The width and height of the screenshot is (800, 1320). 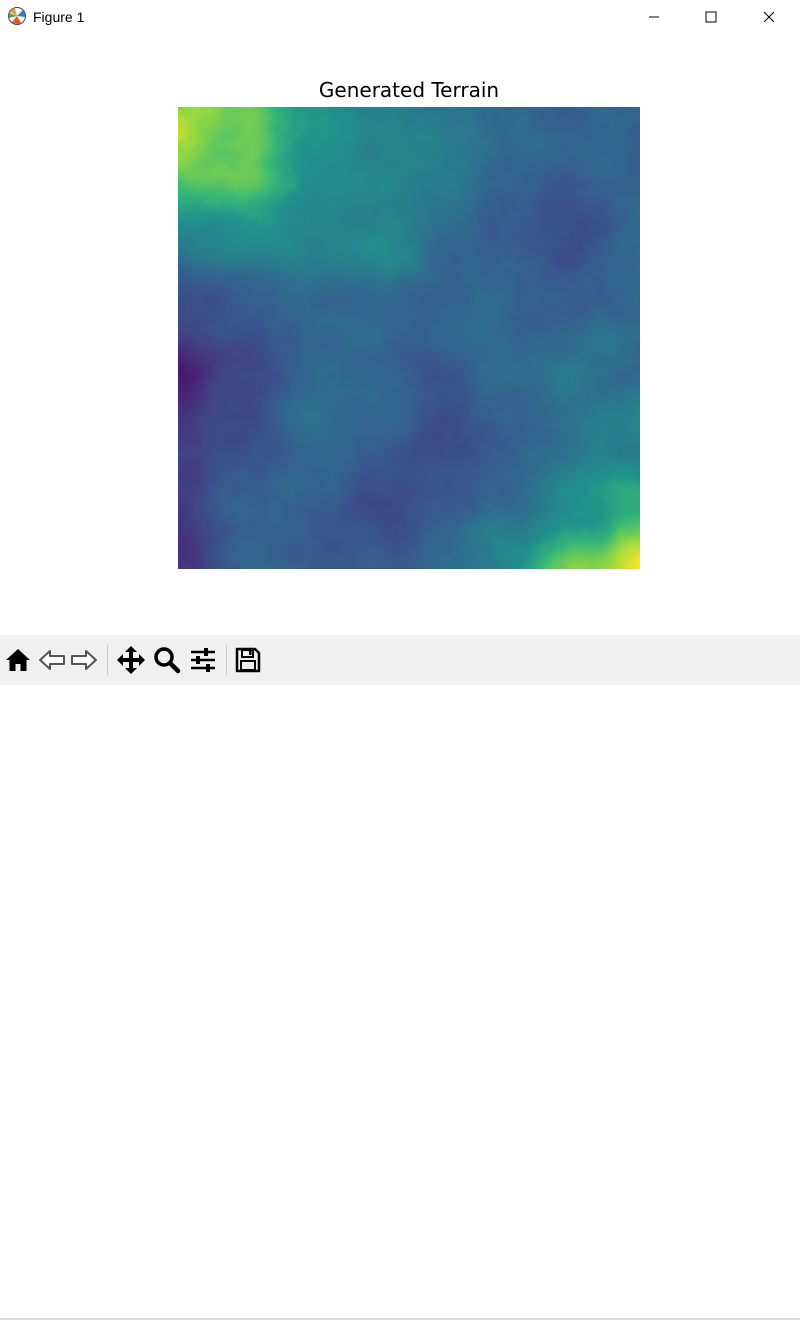 I want to click on floppy-disk-icon, so click(x=248, y=660).